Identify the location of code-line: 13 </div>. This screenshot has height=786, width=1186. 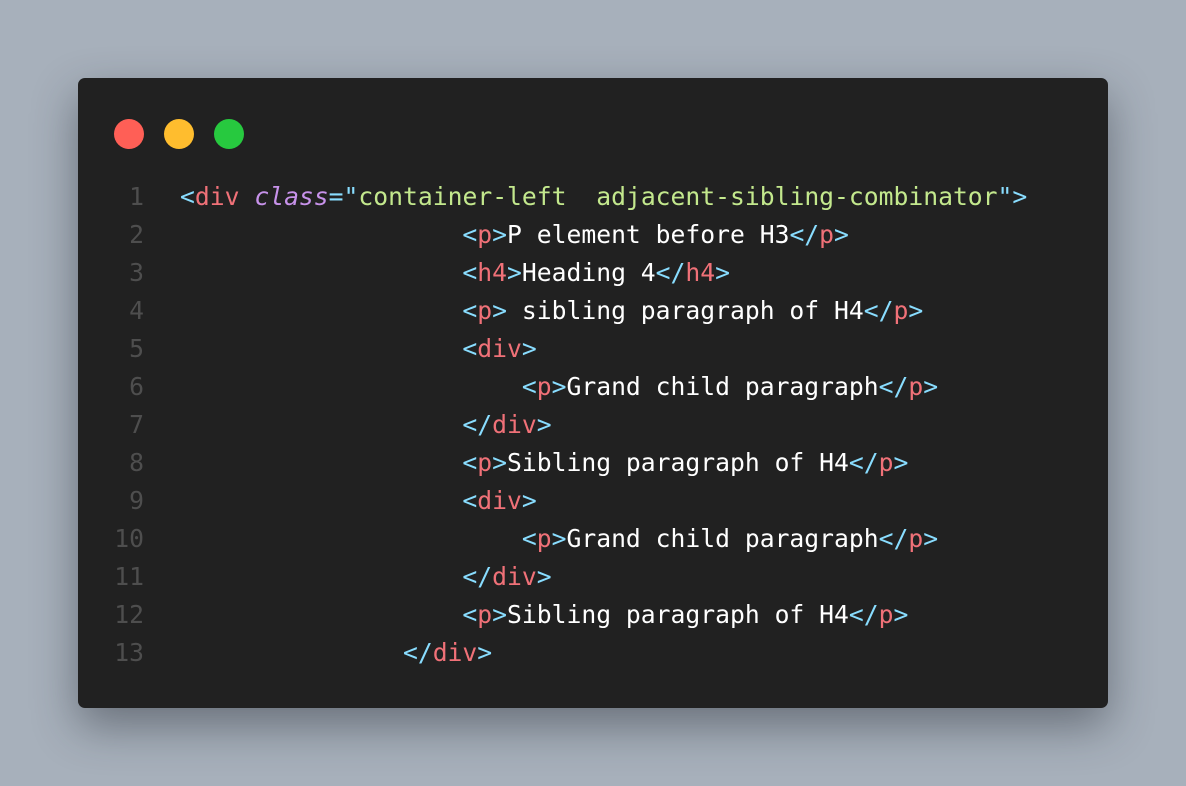
(593, 653).